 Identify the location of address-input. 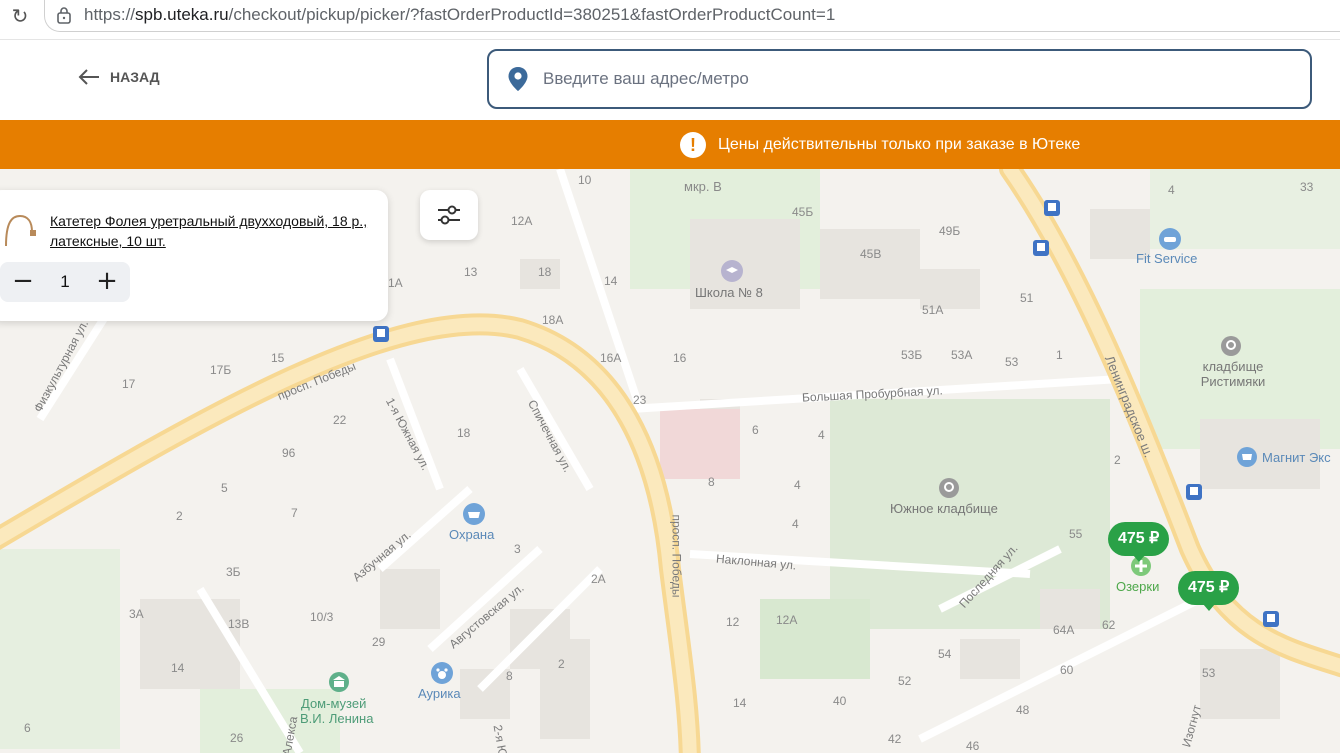
(893, 79).